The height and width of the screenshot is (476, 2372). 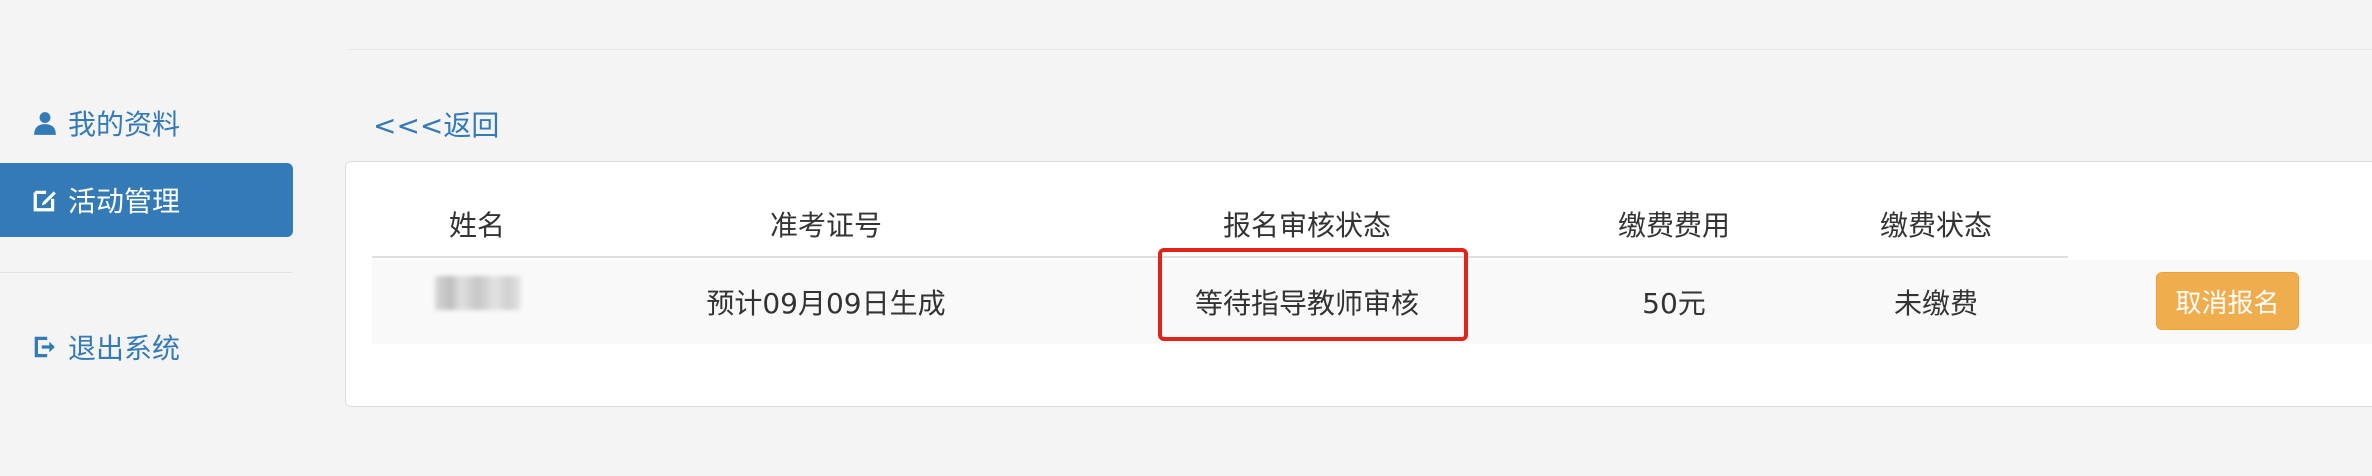 What do you see at coordinates (436, 124) in the screenshot?
I see `back-link: <<<返回` at bounding box center [436, 124].